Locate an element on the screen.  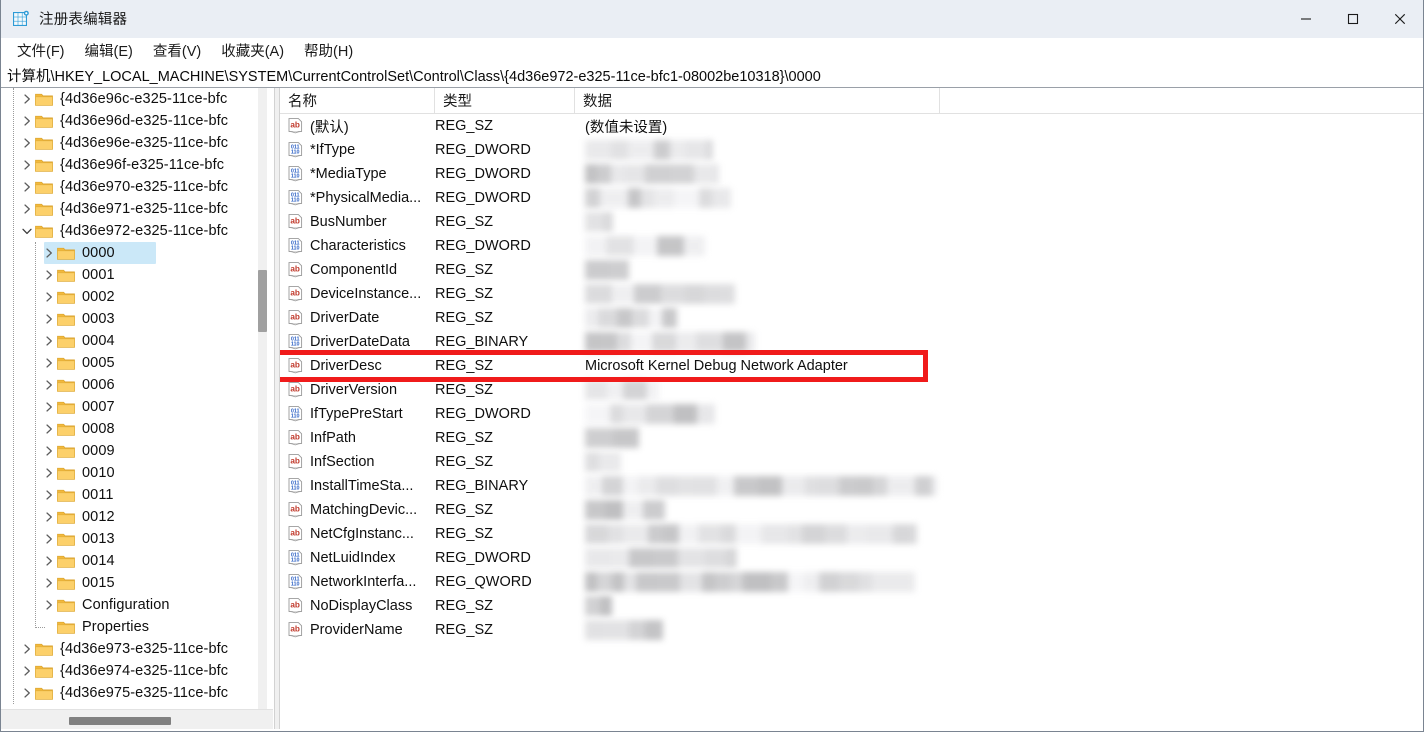
table-row: ab DriverDate REG_SZ is located at coordinates (851, 318).